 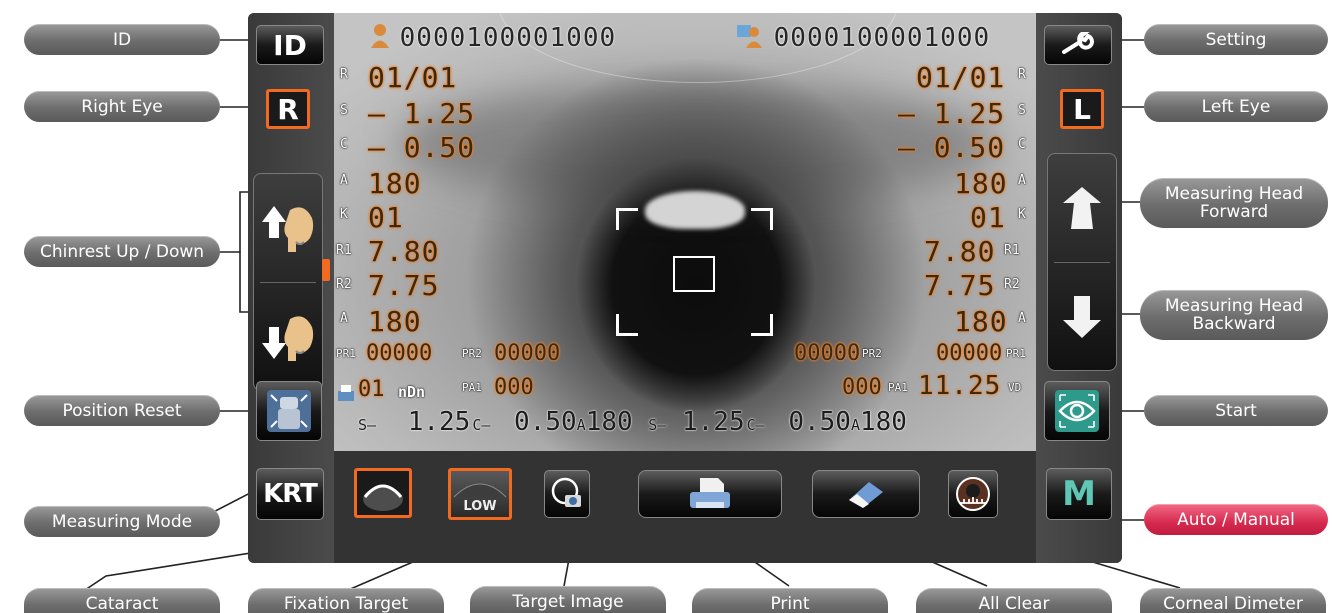 I want to click on label-c-right: C, so click(x=344, y=144).